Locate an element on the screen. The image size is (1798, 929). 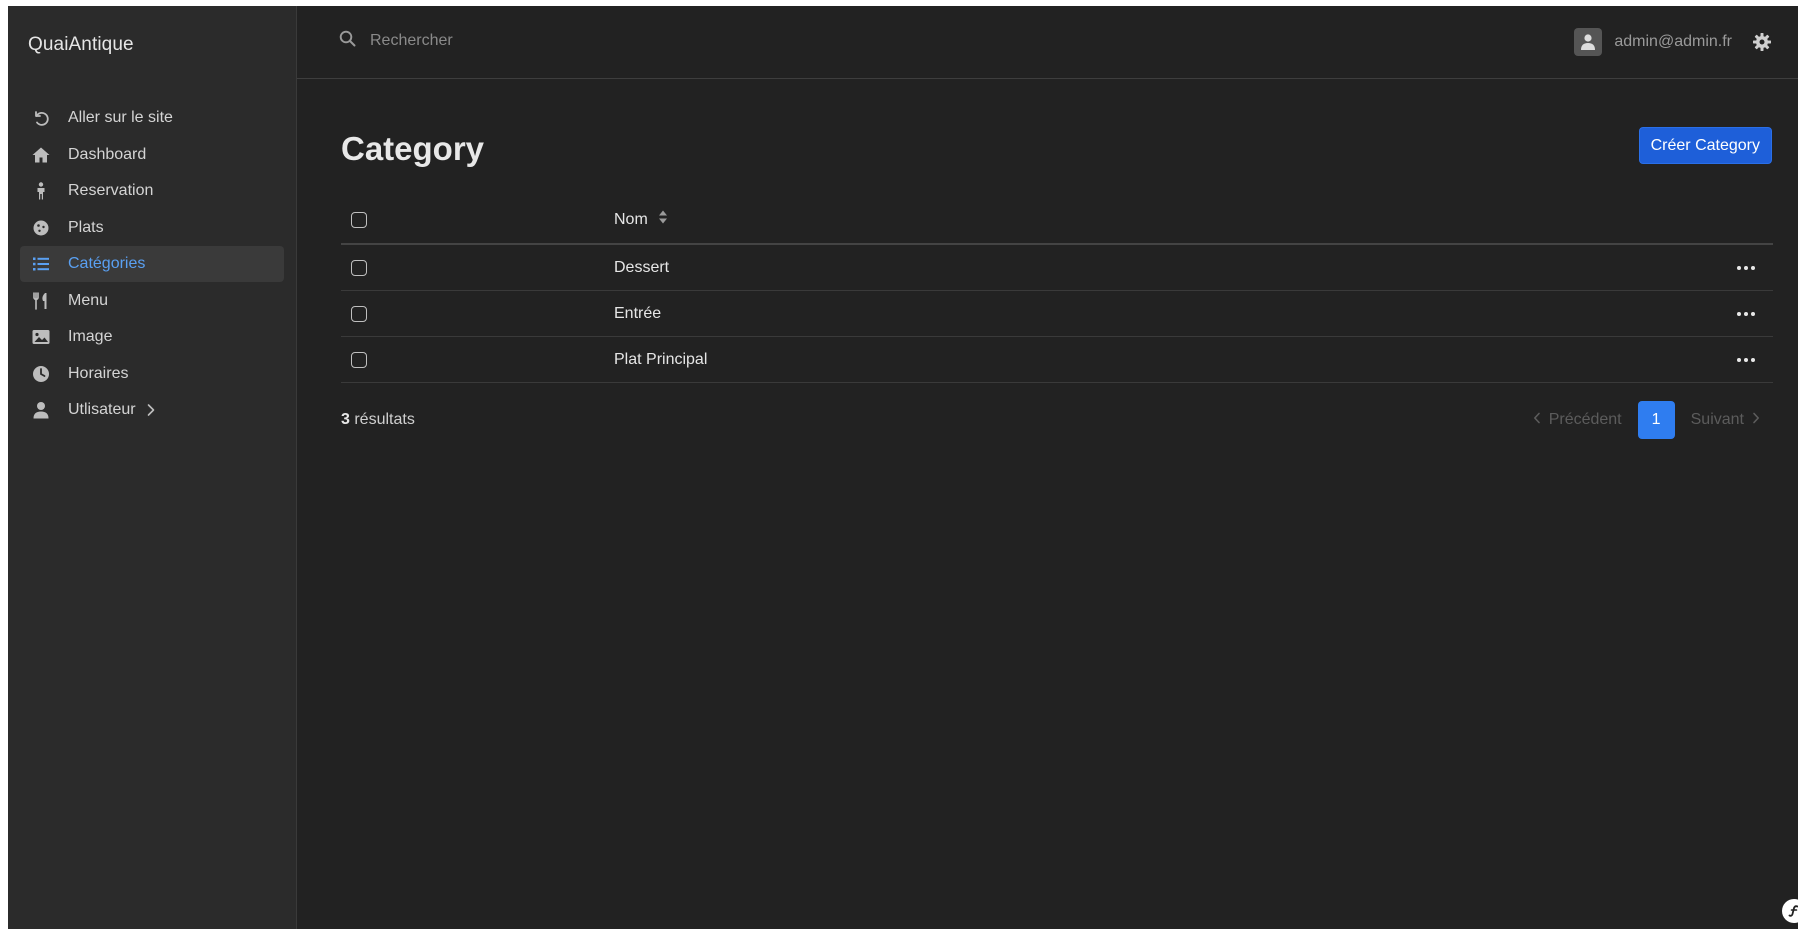
search-icon is located at coordinates (347, 41).